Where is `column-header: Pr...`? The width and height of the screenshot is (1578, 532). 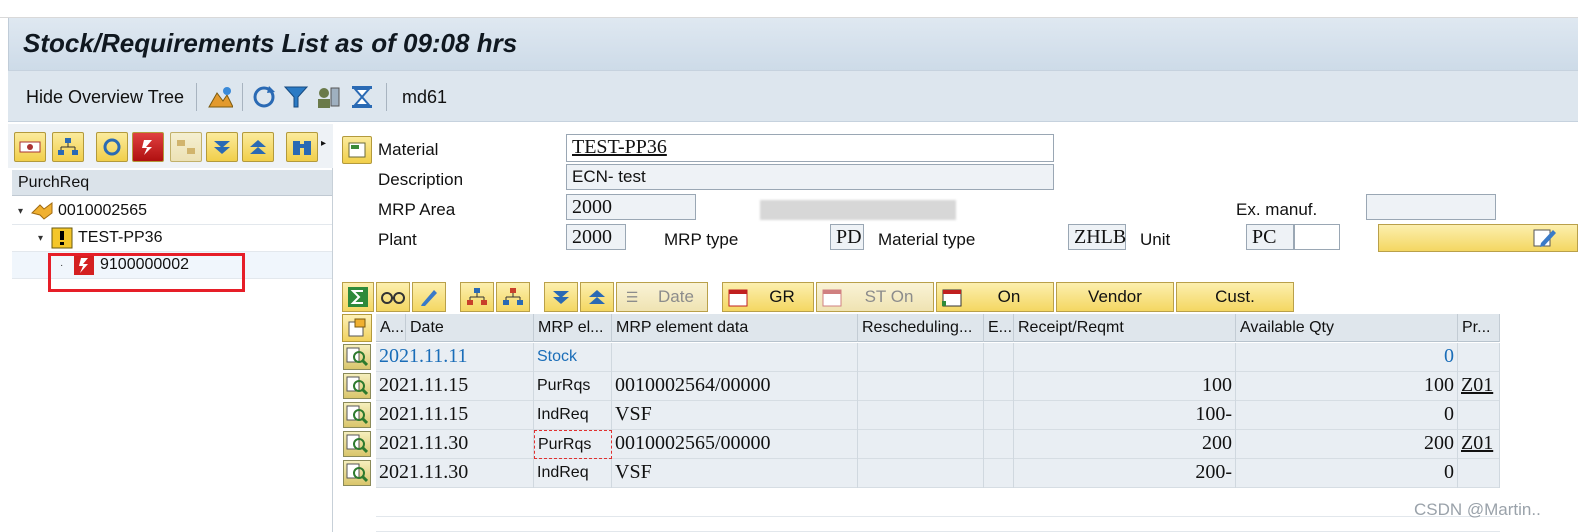
column-header: Pr... is located at coordinates (1479, 328).